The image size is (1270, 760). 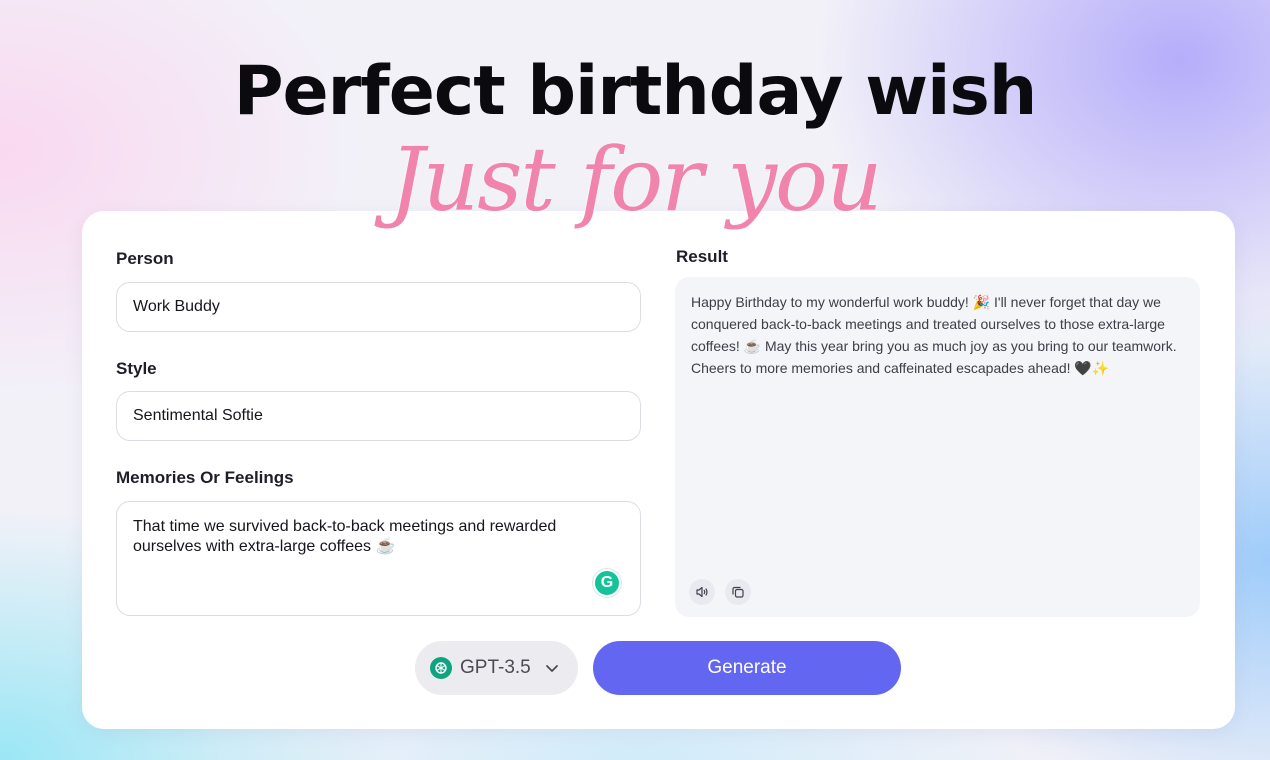 I want to click on result-actions, so click(x=720, y=592).